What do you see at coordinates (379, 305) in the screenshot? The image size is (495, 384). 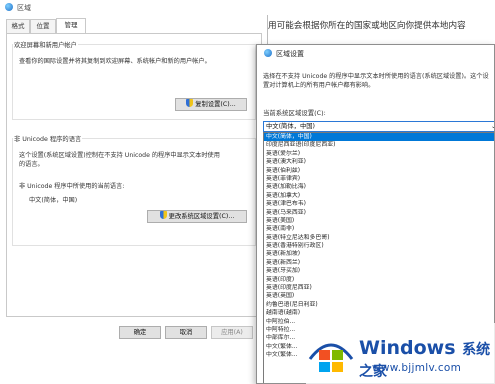 I see `locale-option: 约鲁巴语(尼日利亚)` at bounding box center [379, 305].